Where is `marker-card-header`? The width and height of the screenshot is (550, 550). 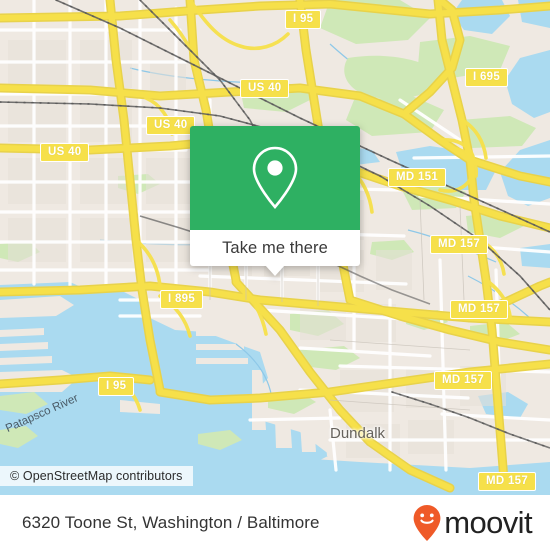 marker-card-header is located at coordinates (275, 178).